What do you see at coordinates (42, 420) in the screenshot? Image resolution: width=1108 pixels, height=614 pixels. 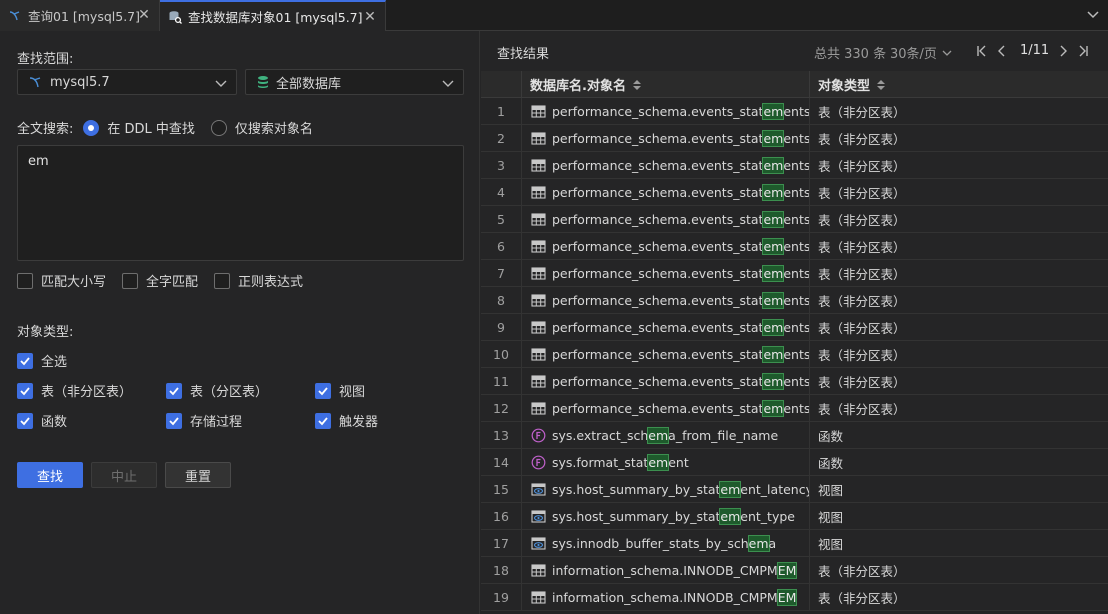 I see `type-function-checkbox: 函数` at bounding box center [42, 420].